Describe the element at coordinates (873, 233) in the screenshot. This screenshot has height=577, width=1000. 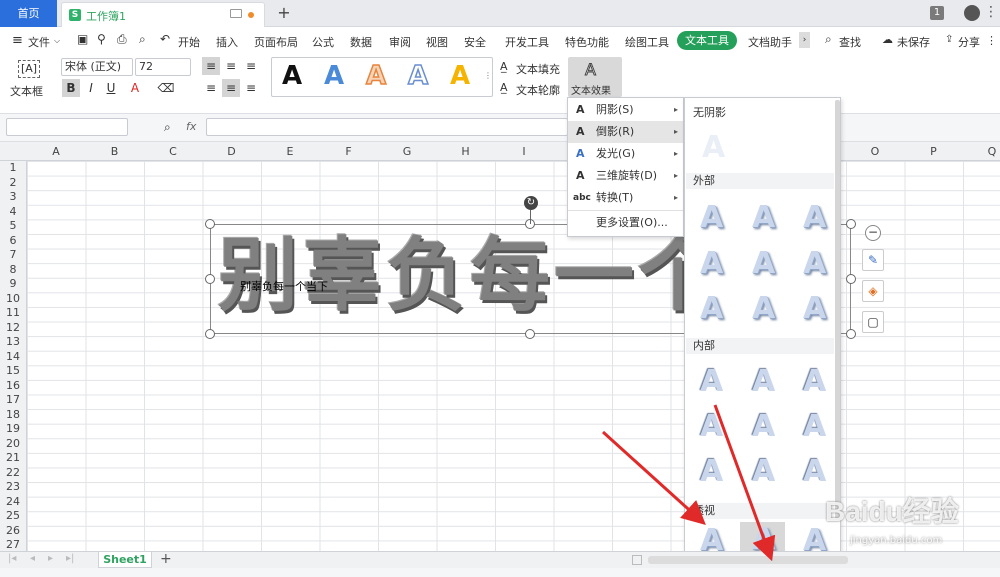
I see `collapse-icon: −` at that location.